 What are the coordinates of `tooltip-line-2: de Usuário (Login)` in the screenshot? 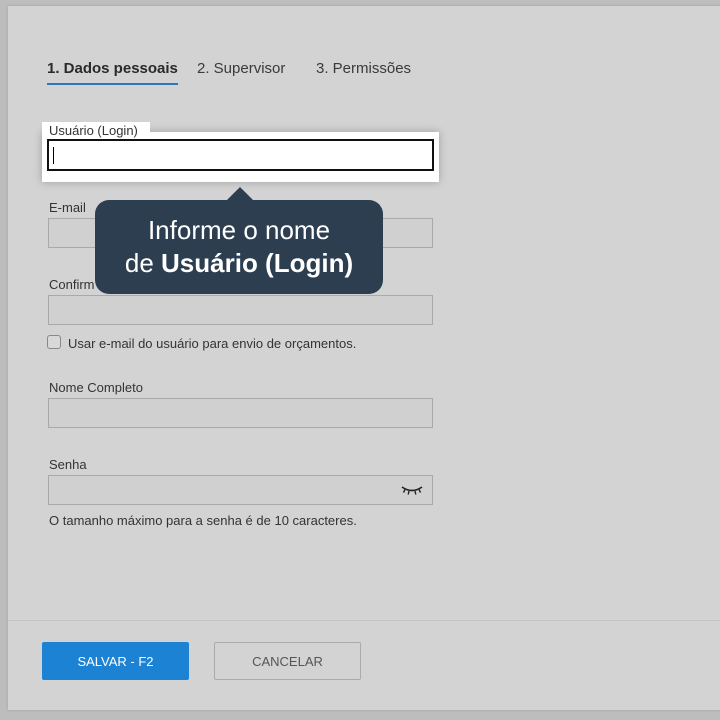 It's located at (239, 263).